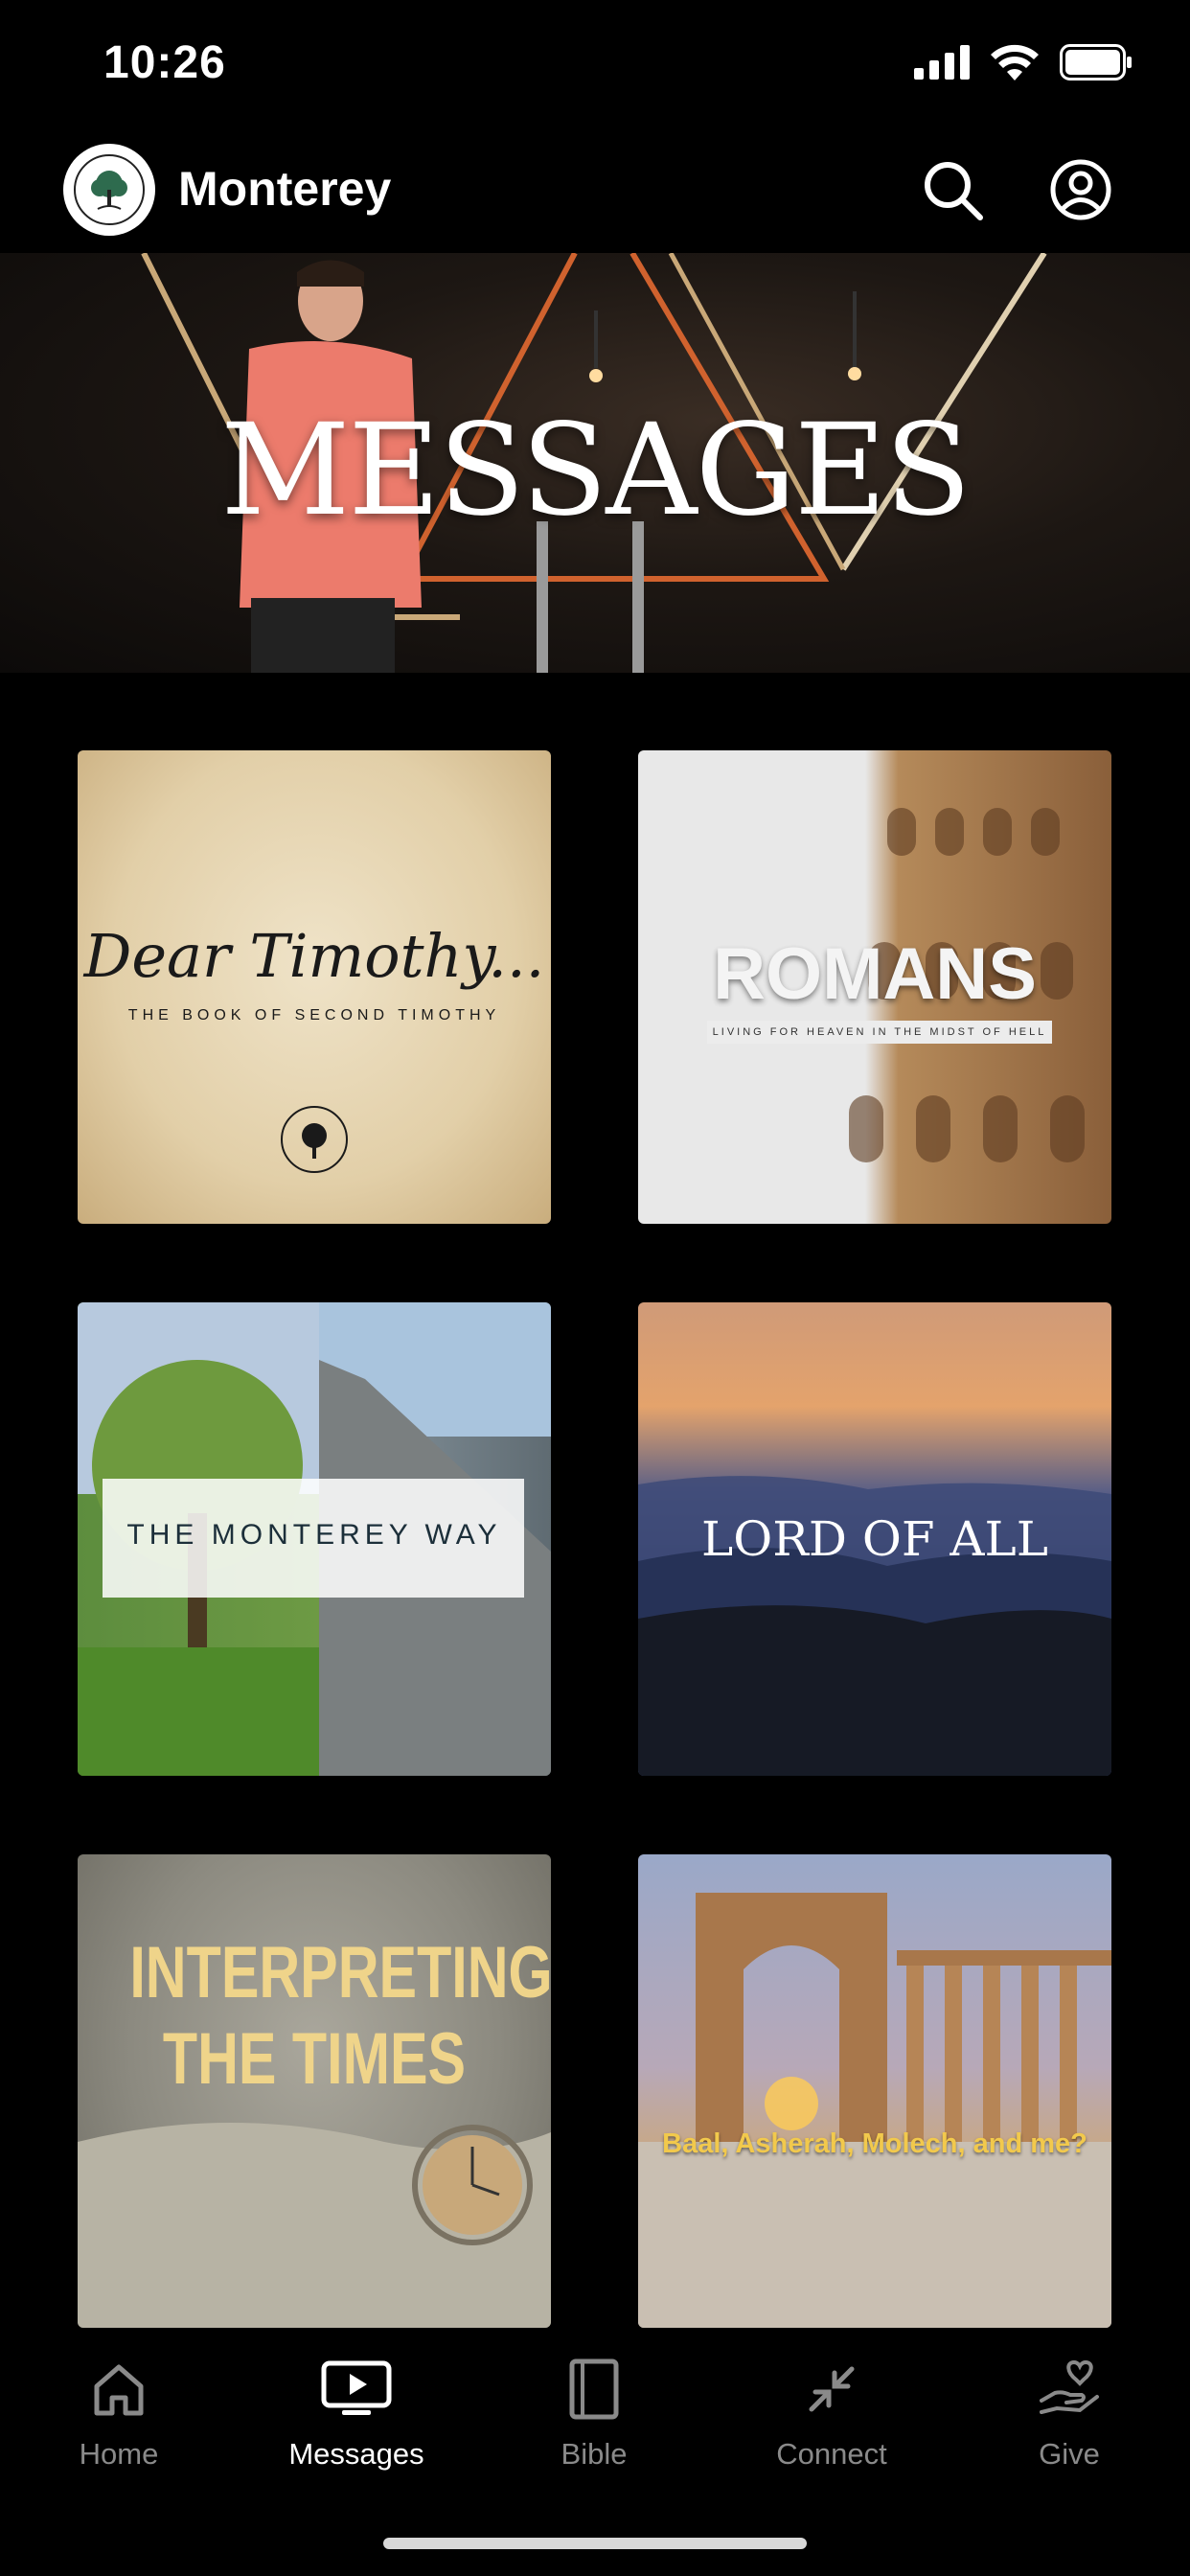  Describe the element at coordinates (832, 2389) in the screenshot. I see `connect-arrows-icon` at that location.